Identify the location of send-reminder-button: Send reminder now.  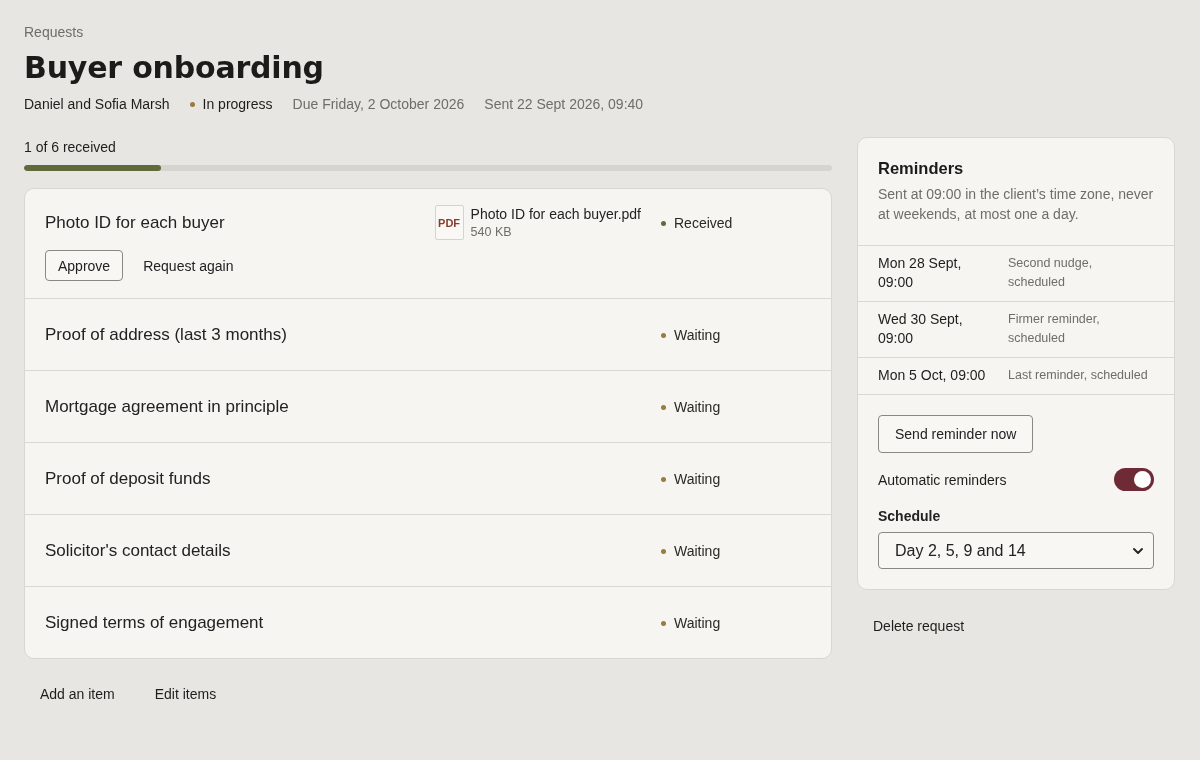
(956, 434).